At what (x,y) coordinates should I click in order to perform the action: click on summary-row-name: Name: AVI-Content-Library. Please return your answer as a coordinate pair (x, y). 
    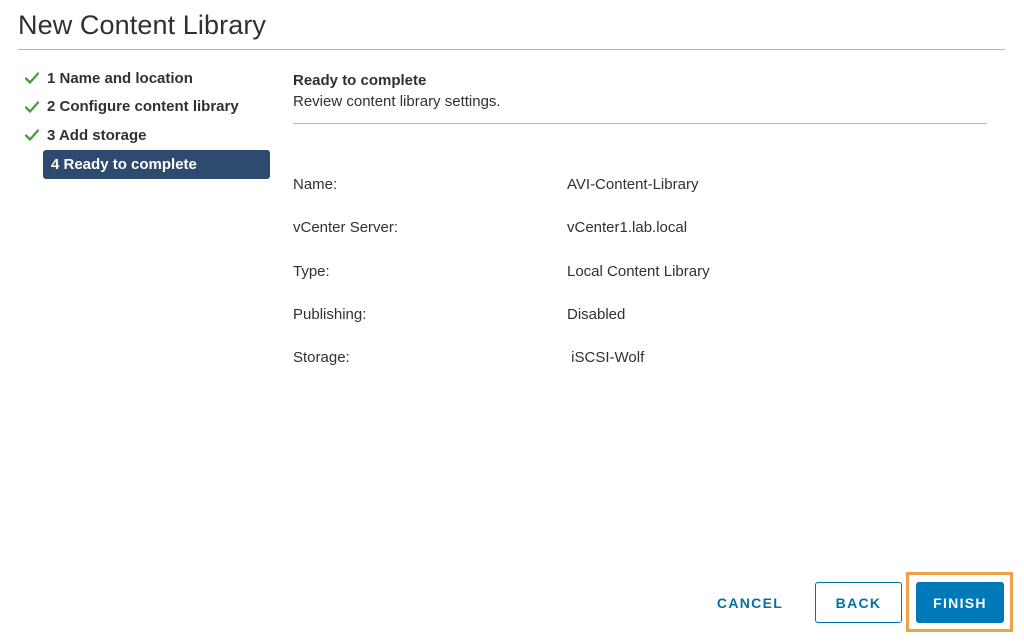
    Looking at the image, I should click on (640, 197).